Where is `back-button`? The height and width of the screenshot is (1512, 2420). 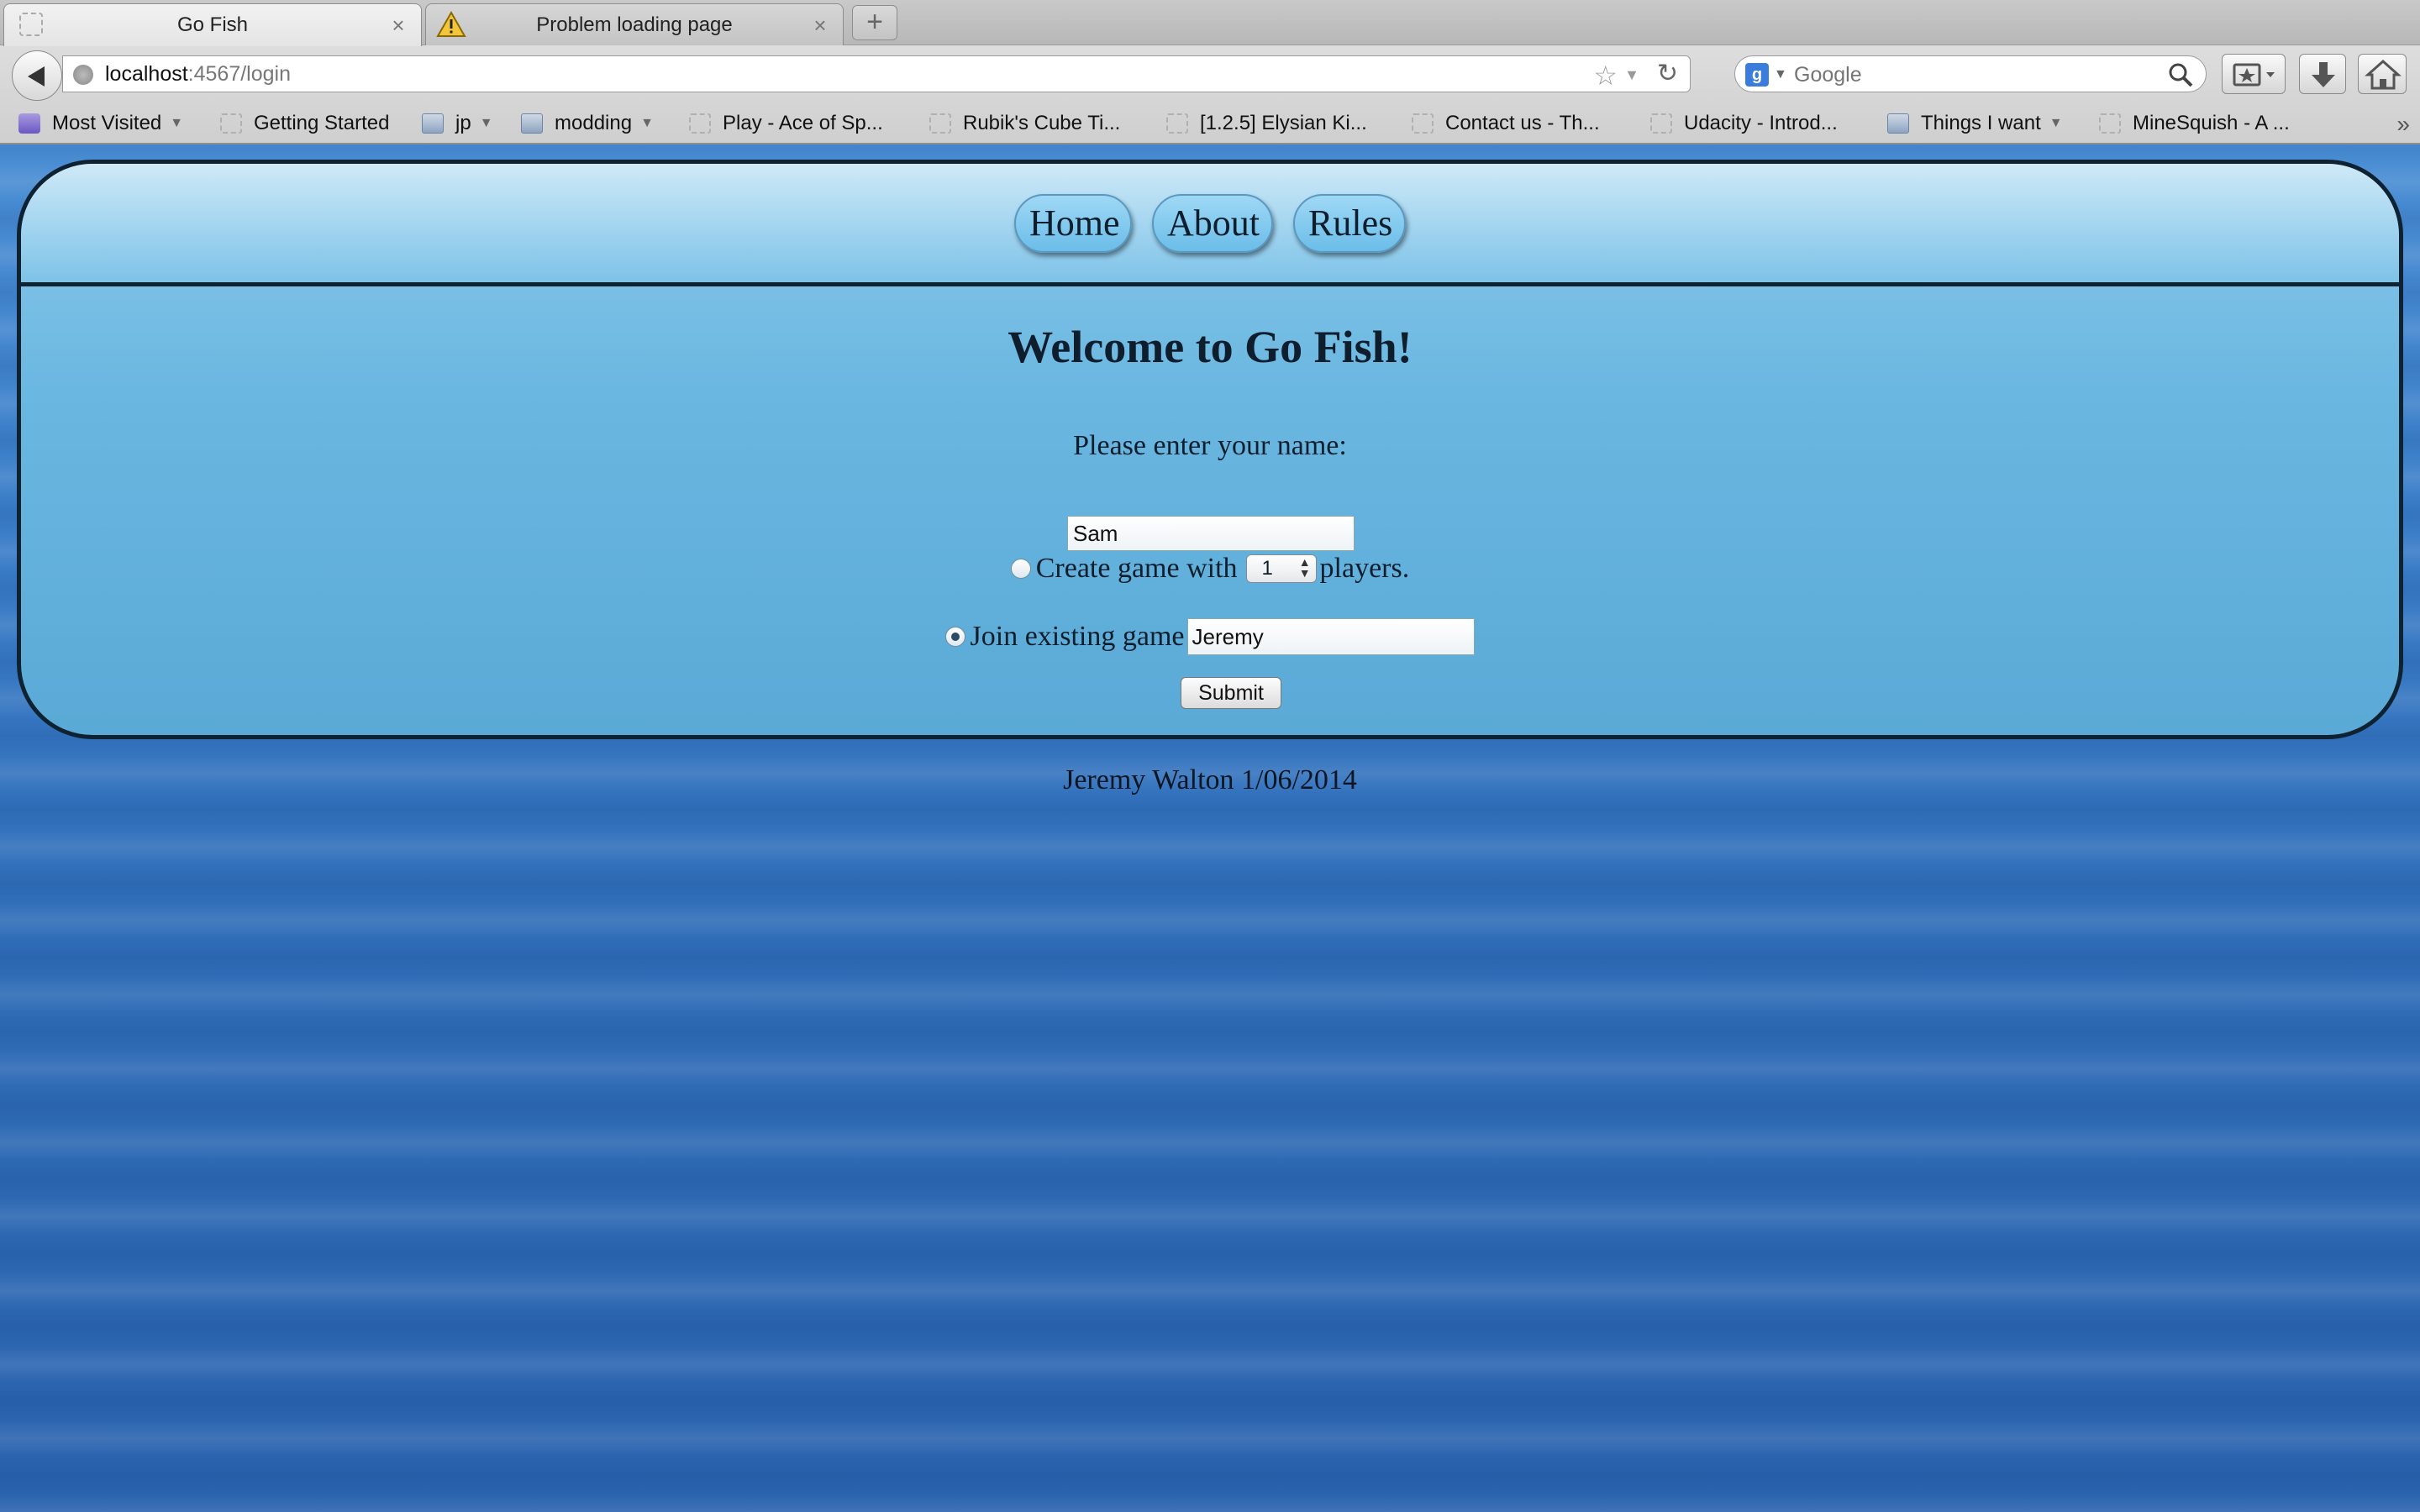 back-button is located at coordinates (37, 75).